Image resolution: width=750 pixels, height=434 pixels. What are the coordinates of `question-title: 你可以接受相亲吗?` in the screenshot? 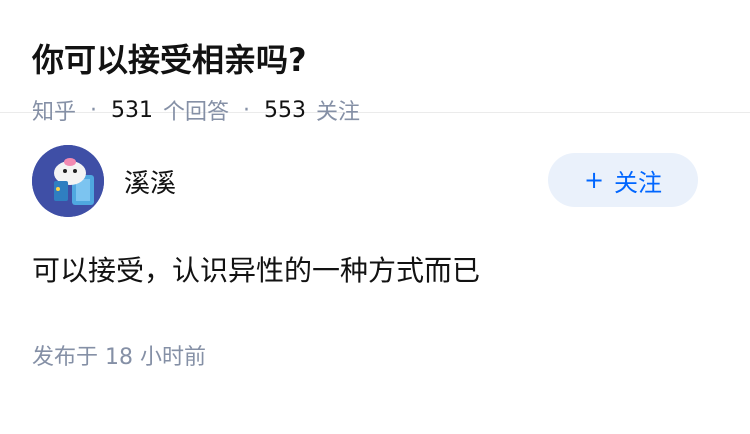 It's located at (375, 60).